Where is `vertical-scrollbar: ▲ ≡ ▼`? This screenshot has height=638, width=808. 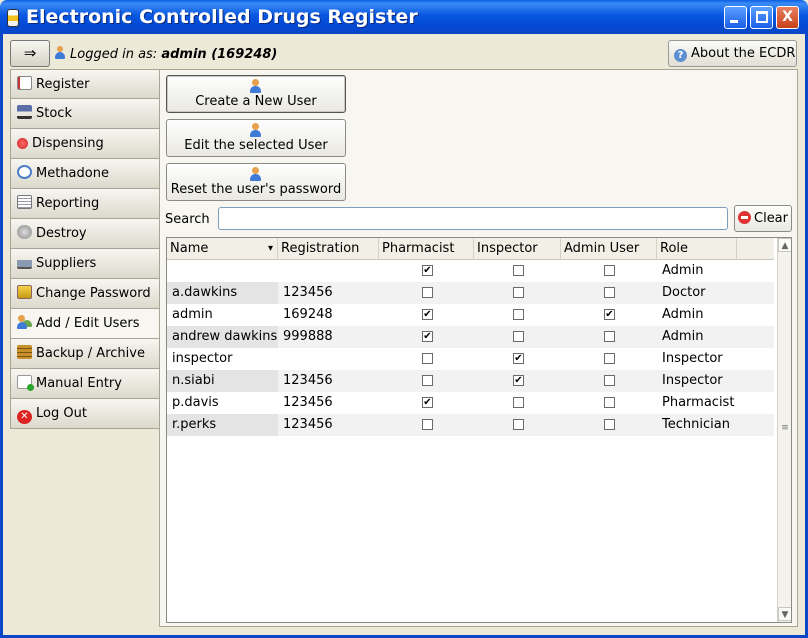
vertical-scrollbar: ▲ ≡ ▼ is located at coordinates (784, 430).